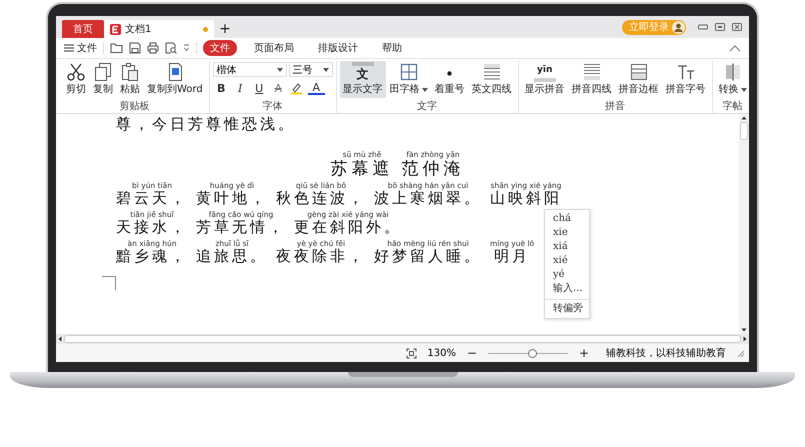  I want to click on strikethrough-button: A, so click(278, 88).